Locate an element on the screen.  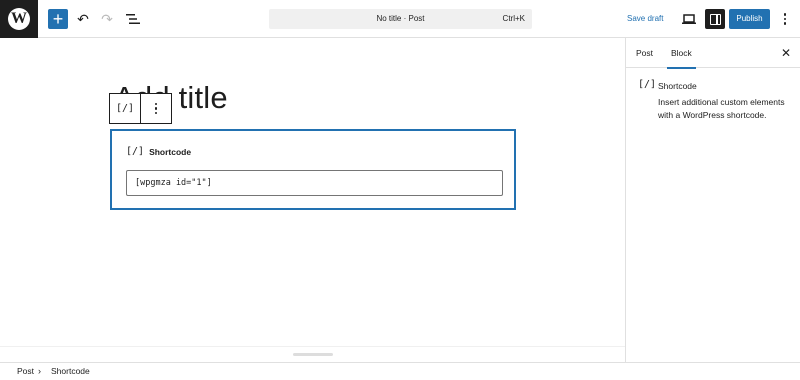
breadcrumb-item-shortcode: Shortcode is located at coordinates (70, 371).